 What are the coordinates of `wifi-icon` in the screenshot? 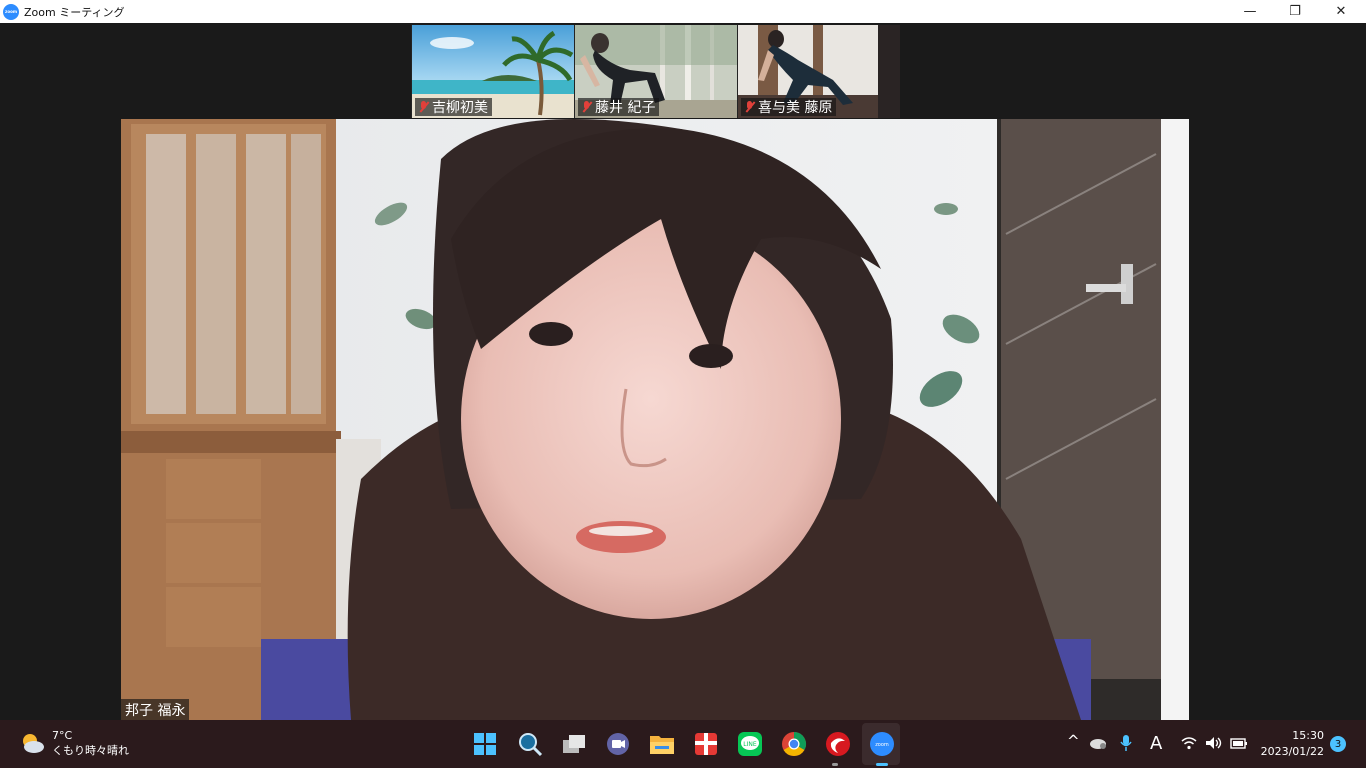 It's located at (1189, 745).